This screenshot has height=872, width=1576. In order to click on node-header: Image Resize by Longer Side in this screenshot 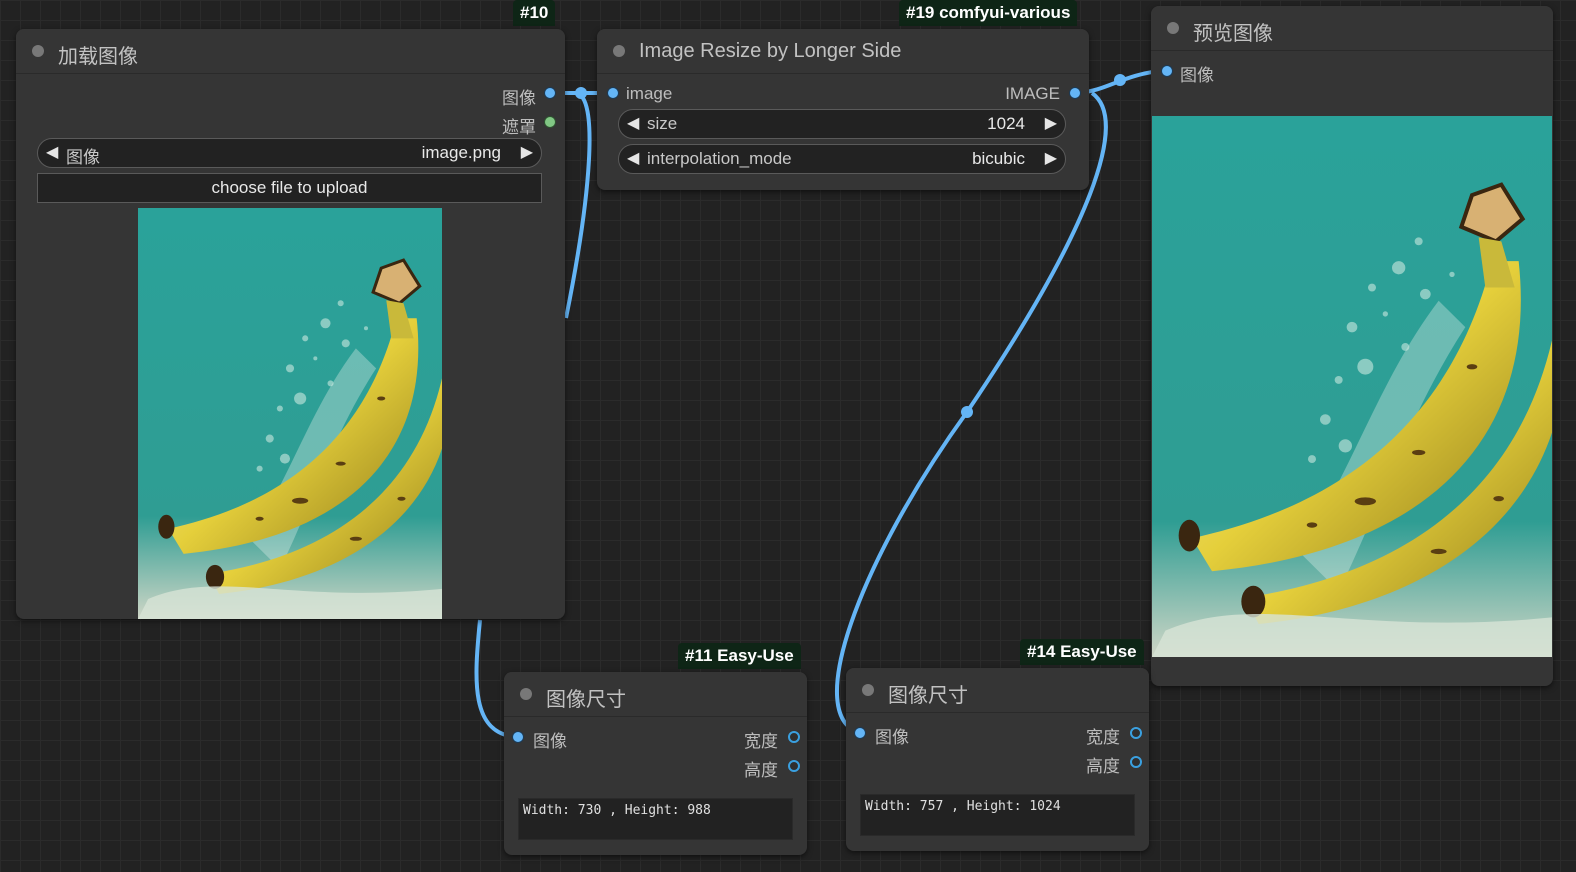, I will do `click(843, 51)`.